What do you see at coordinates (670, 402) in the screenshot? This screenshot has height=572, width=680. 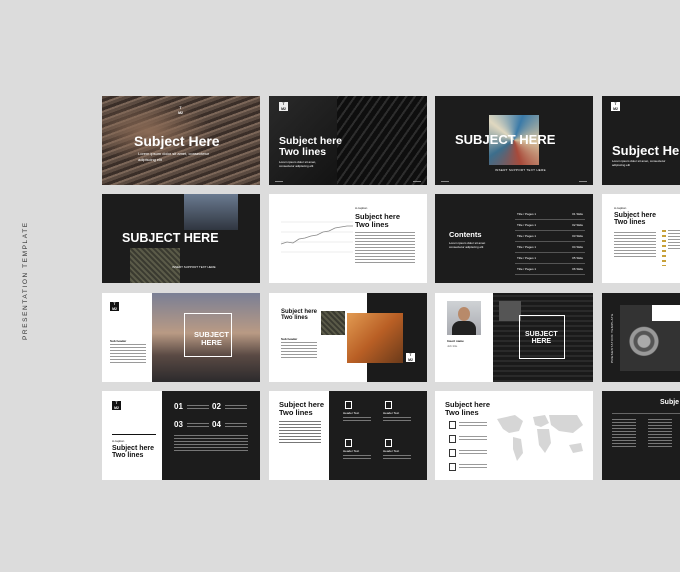 I see `slide-title: Subje` at bounding box center [670, 402].